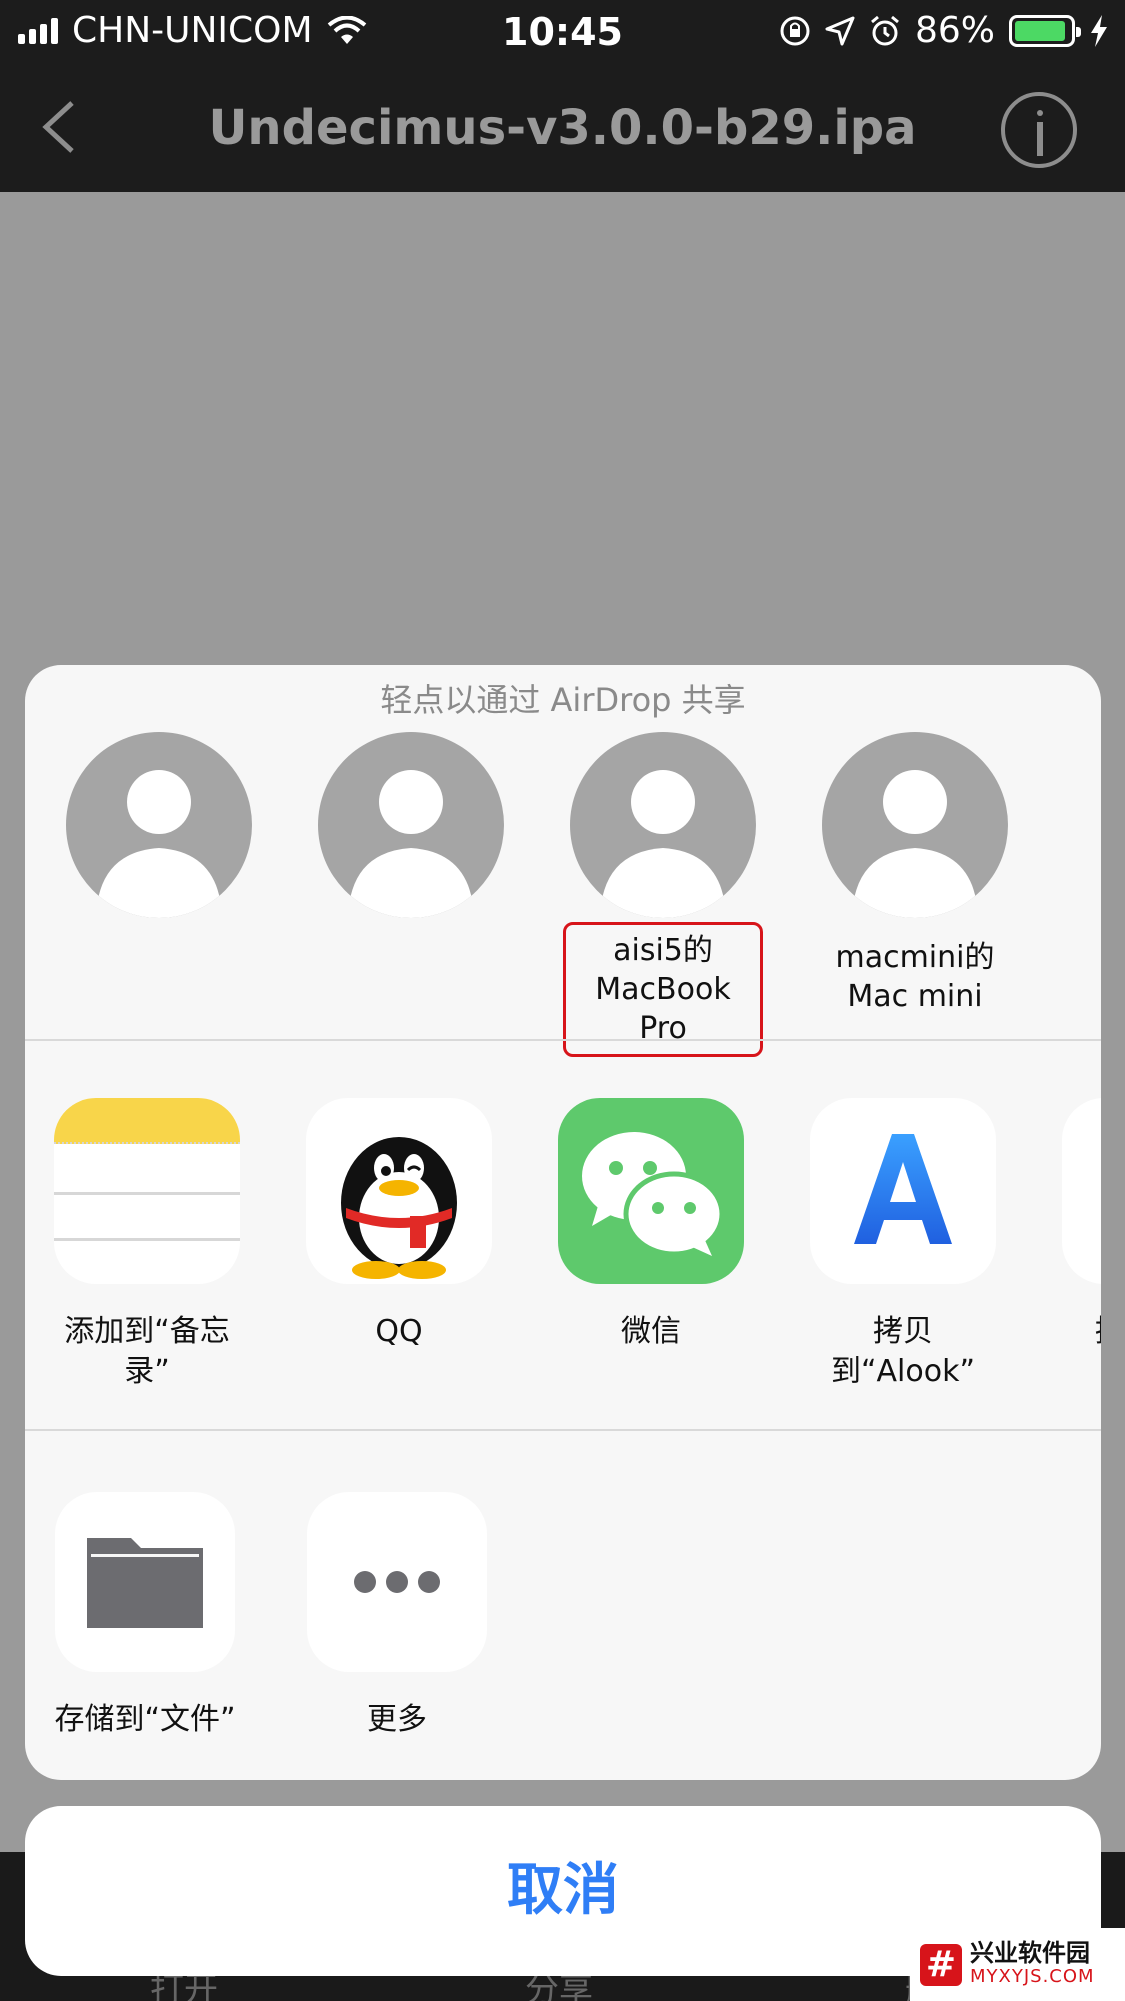  Describe the element at coordinates (651, 1191) in the screenshot. I see `wechat-icon` at that location.